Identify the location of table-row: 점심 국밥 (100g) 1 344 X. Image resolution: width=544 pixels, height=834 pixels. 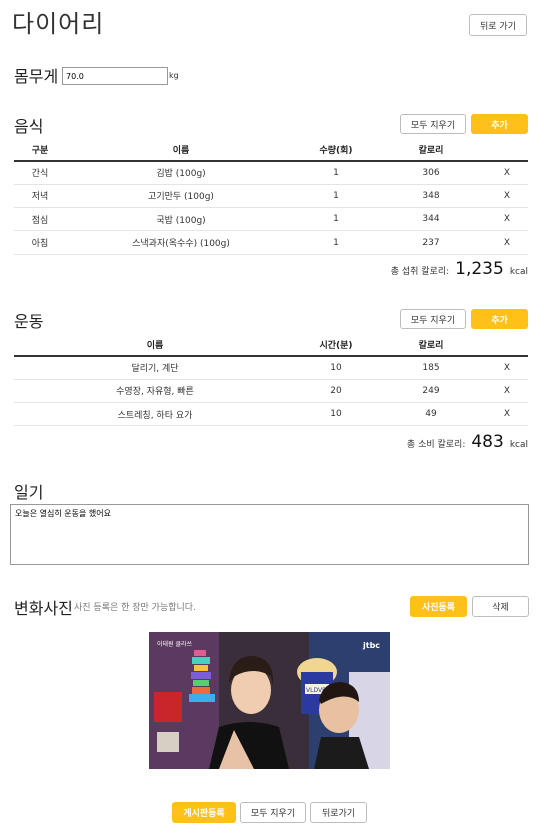
(271, 219).